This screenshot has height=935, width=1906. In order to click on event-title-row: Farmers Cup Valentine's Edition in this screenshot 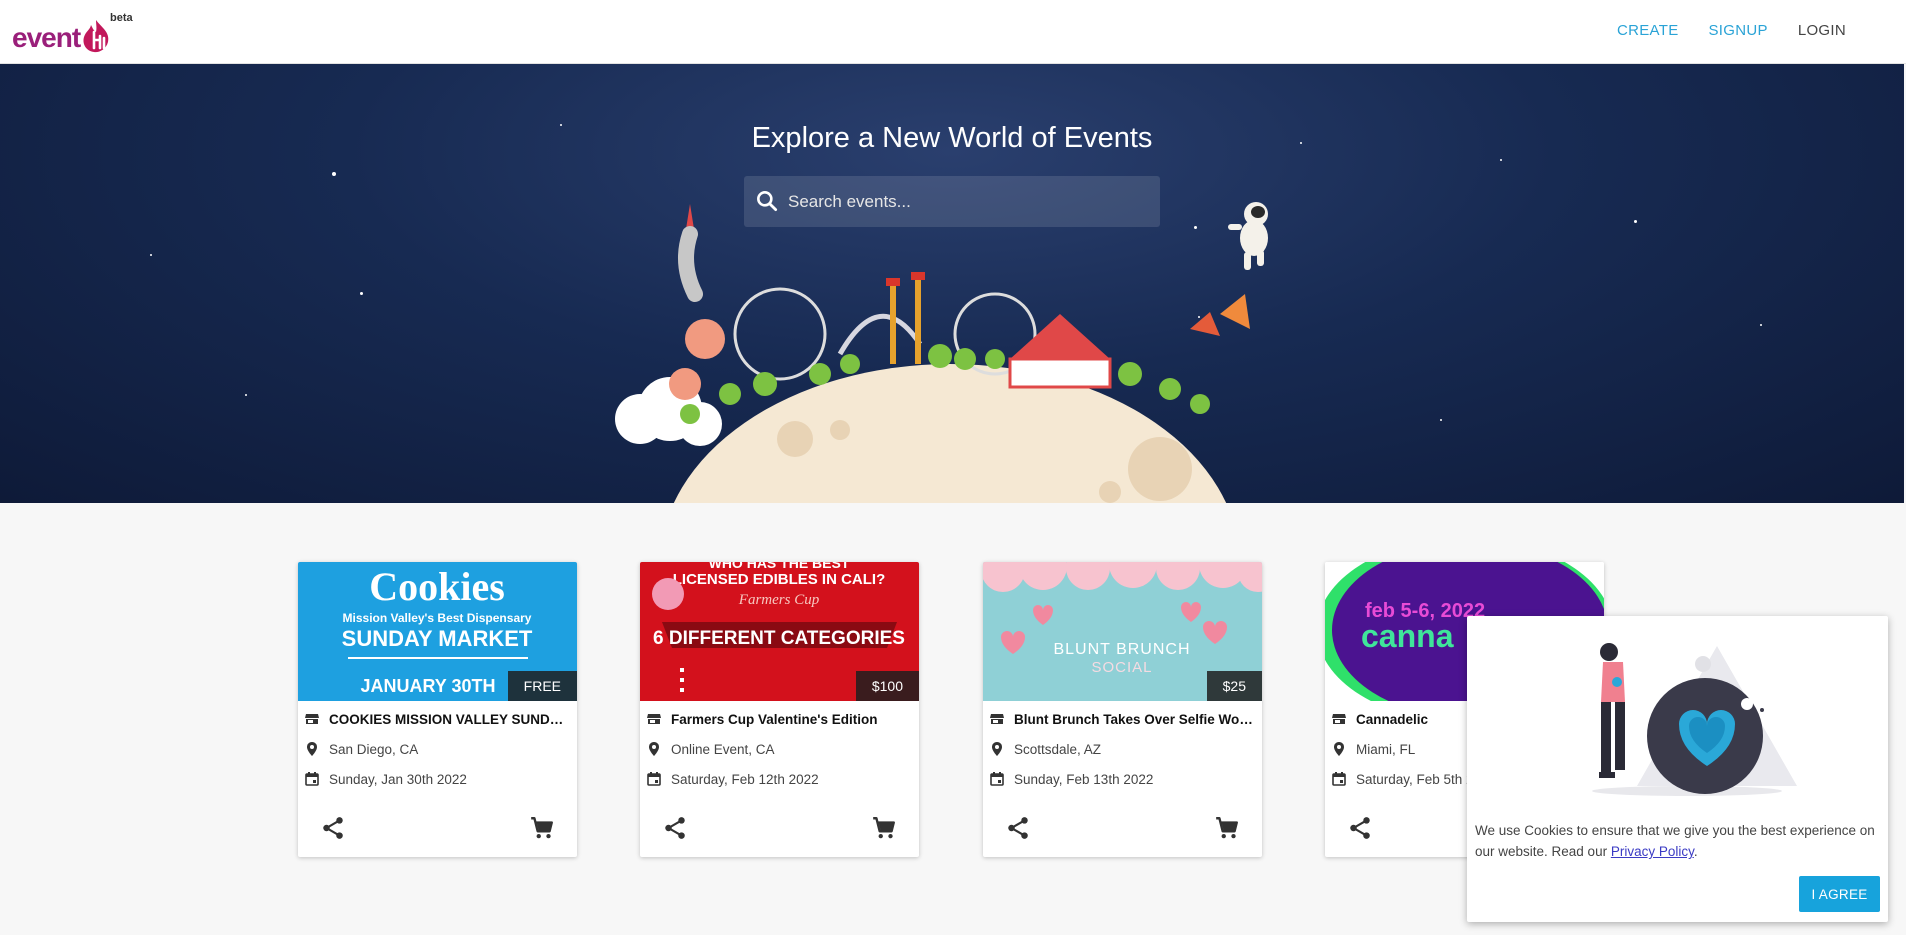, I will do `click(779, 719)`.